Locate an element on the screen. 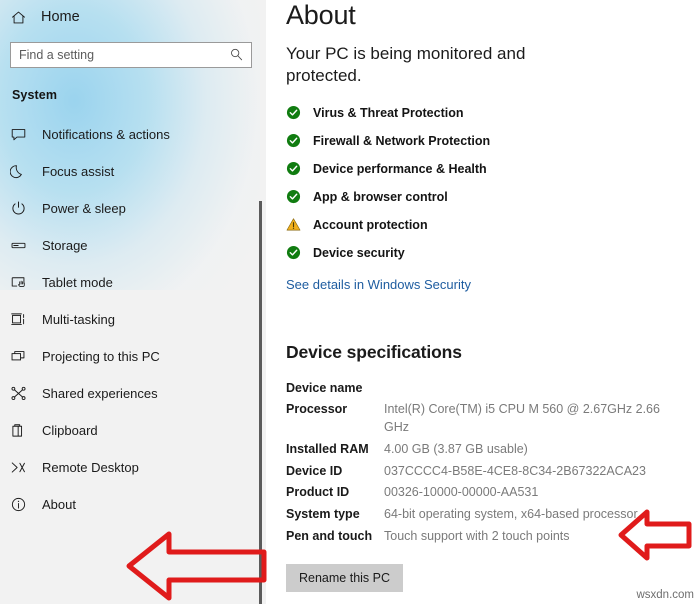 The height and width of the screenshot is (604, 700). sidebar-item-notifications-and-actions: Notifications & actions is located at coordinates (133, 134).